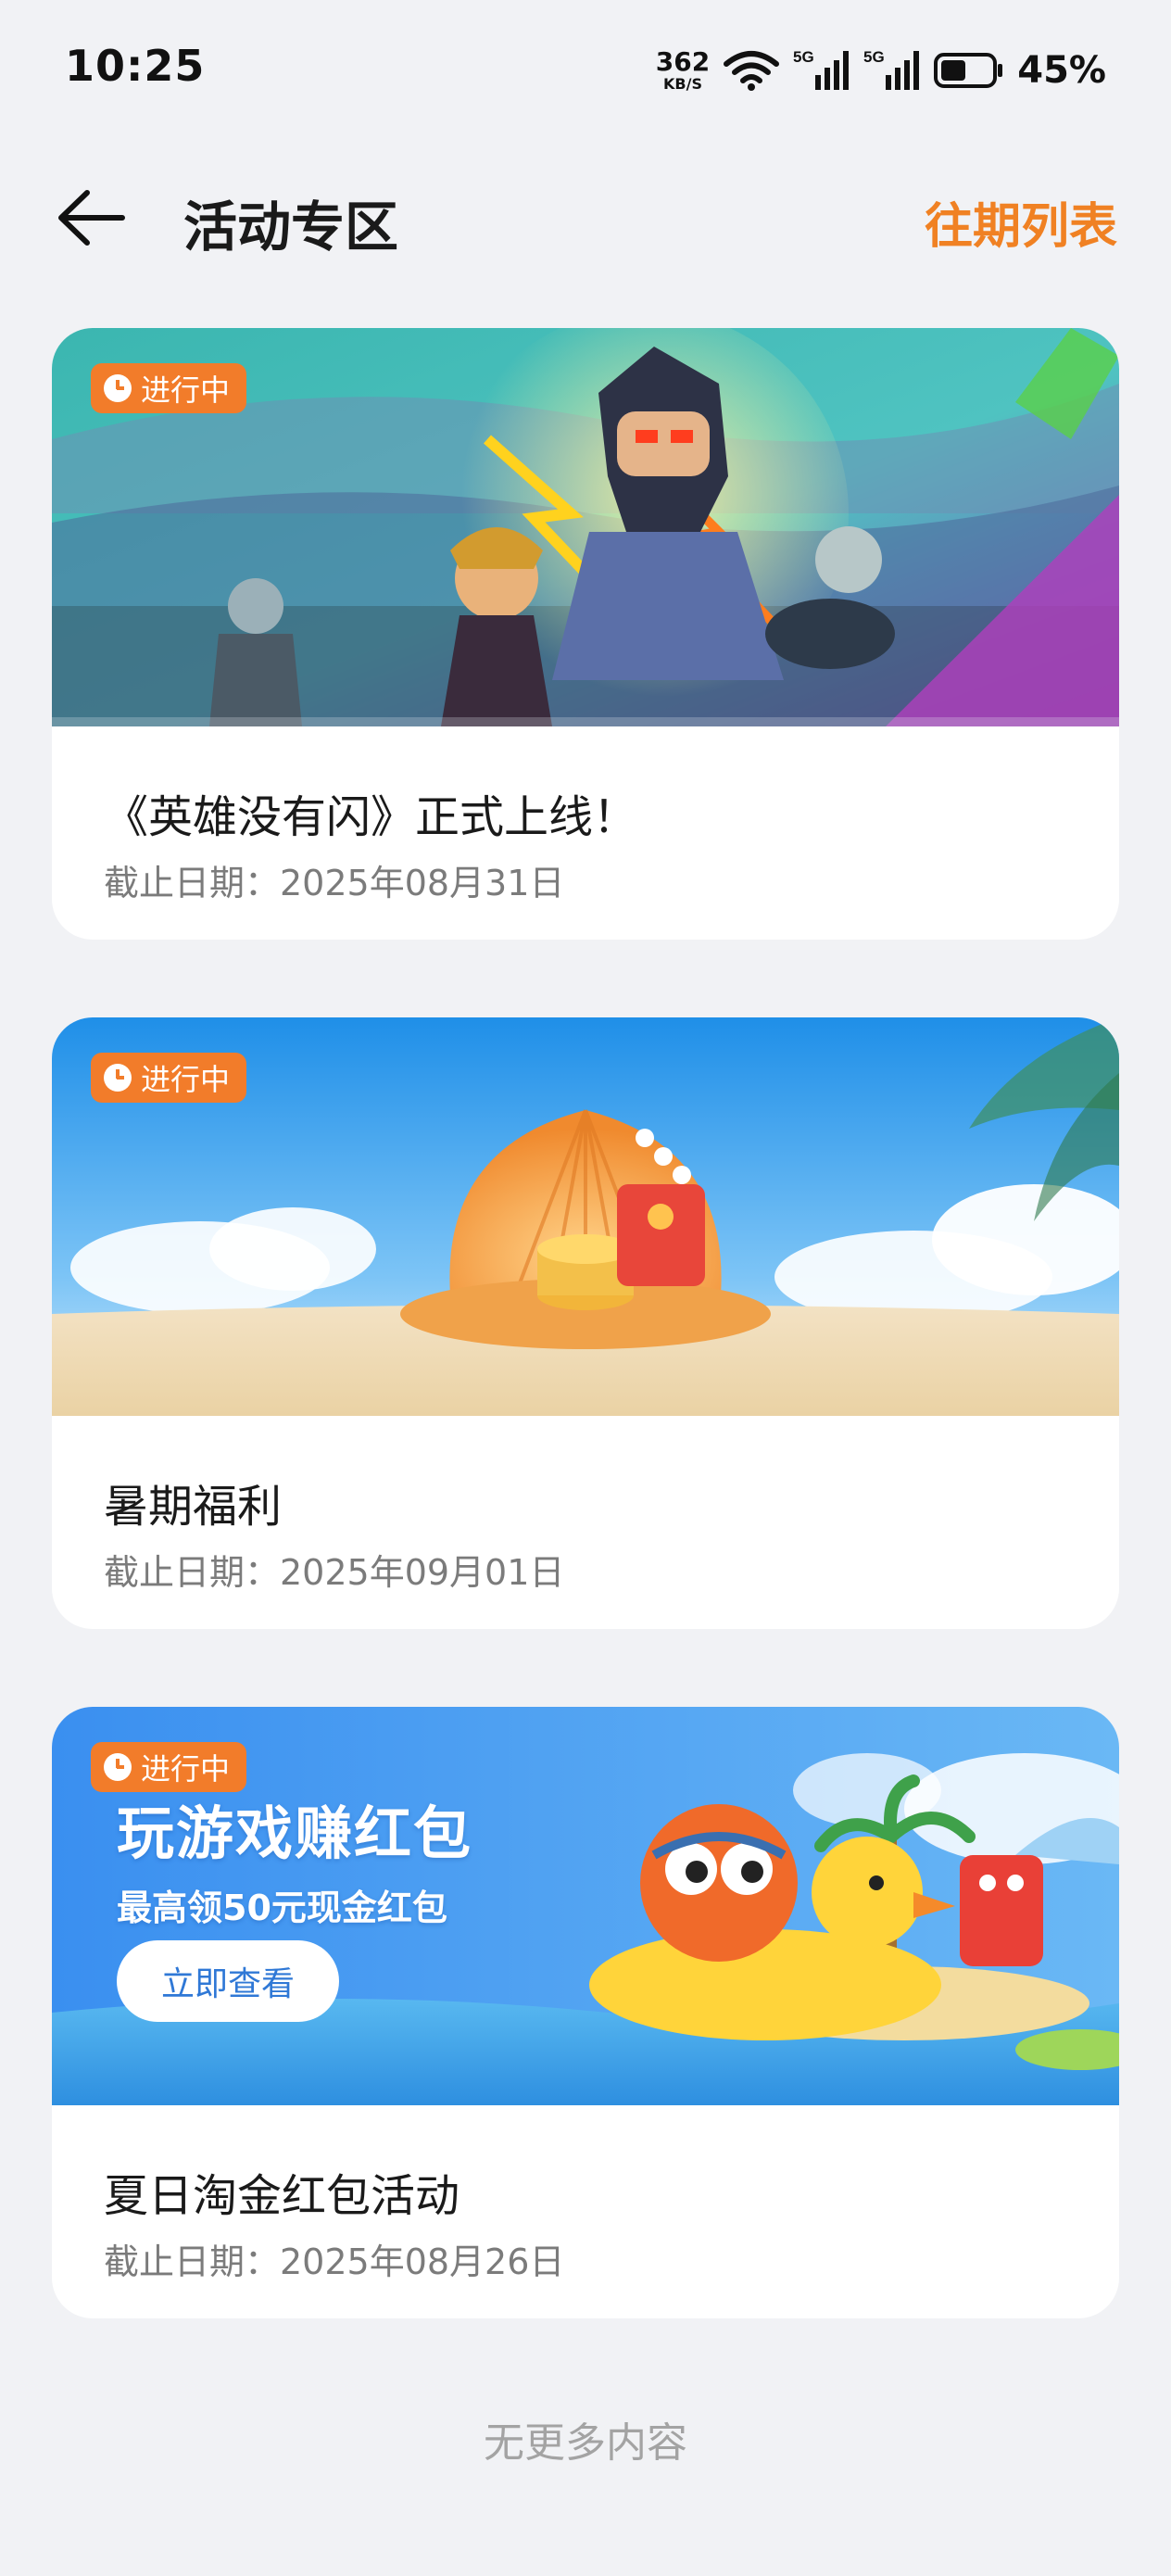 The height and width of the screenshot is (2576, 1171). I want to click on activity-title: 暑期福利, so click(193, 1507).